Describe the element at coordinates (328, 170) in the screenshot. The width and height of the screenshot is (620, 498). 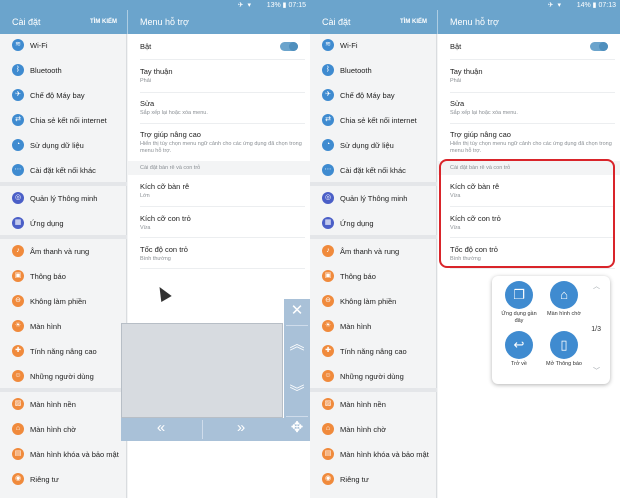
I see `more-connections-icon: ⋯` at that location.